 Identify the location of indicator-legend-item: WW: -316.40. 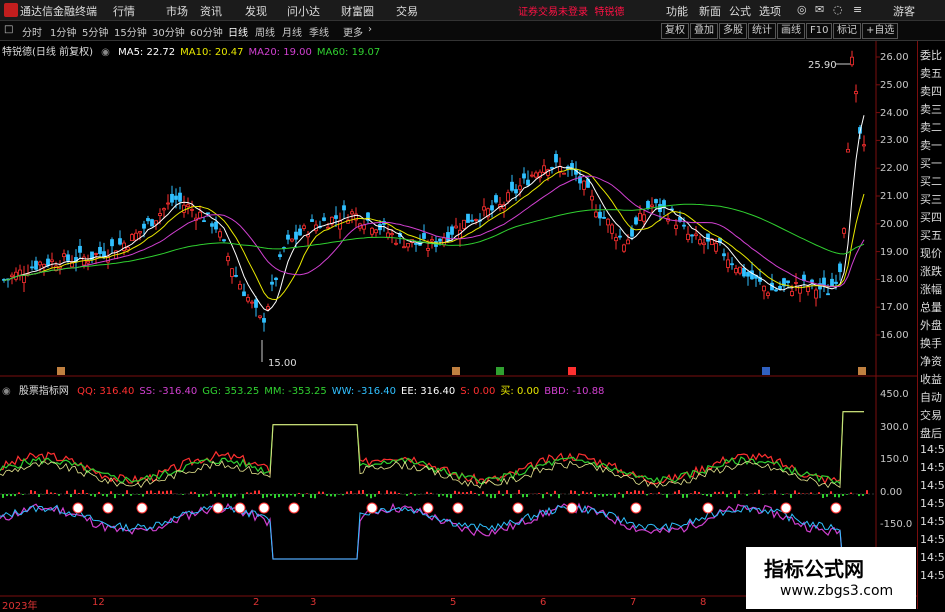
(364, 391).